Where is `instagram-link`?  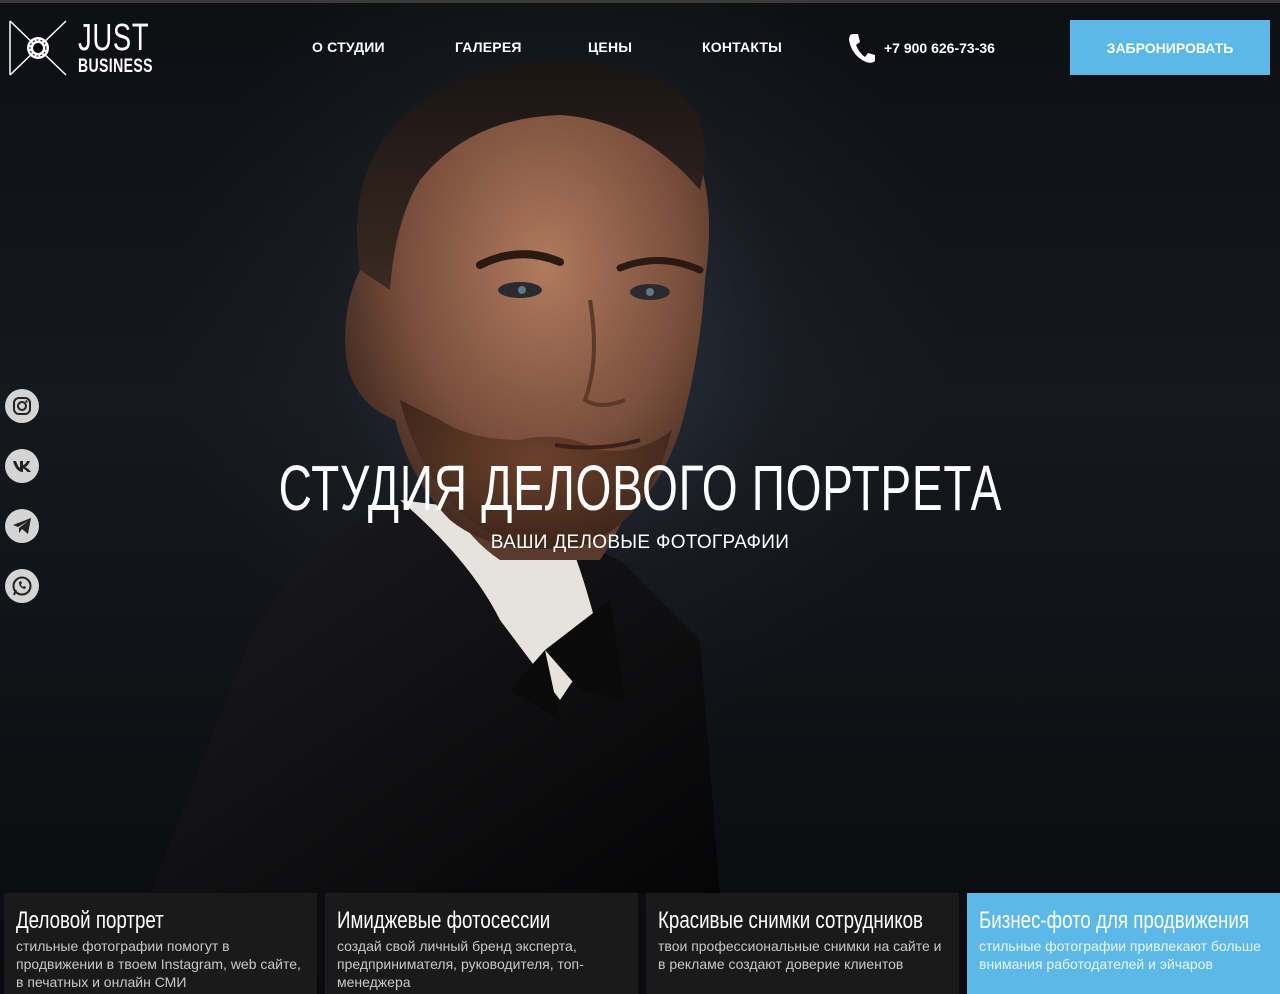
instagram-link is located at coordinates (22, 406).